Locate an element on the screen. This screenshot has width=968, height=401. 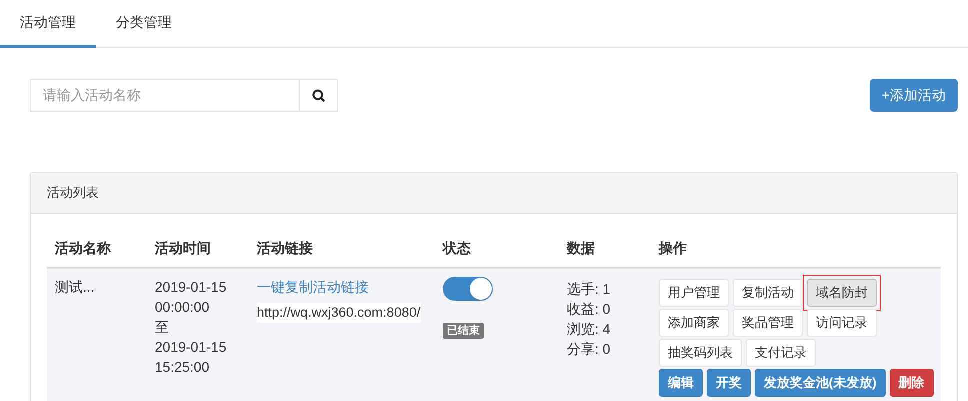
column-header: 操作 is located at coordinates (673, 248).